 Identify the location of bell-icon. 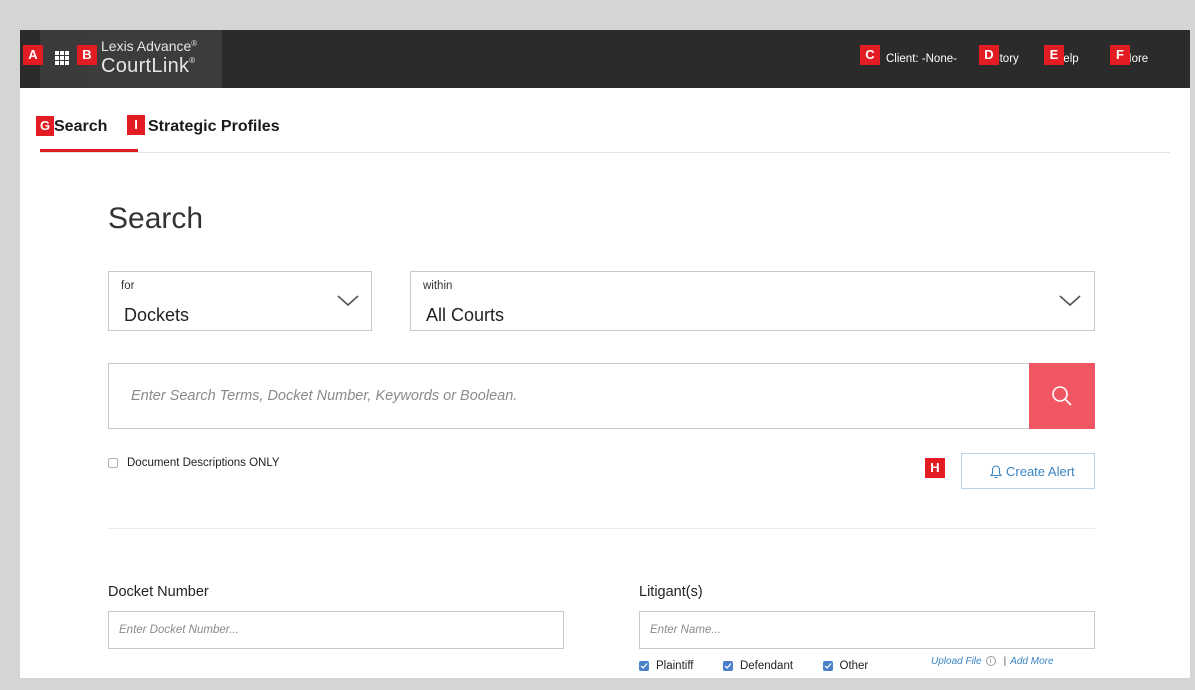
(996, 472).